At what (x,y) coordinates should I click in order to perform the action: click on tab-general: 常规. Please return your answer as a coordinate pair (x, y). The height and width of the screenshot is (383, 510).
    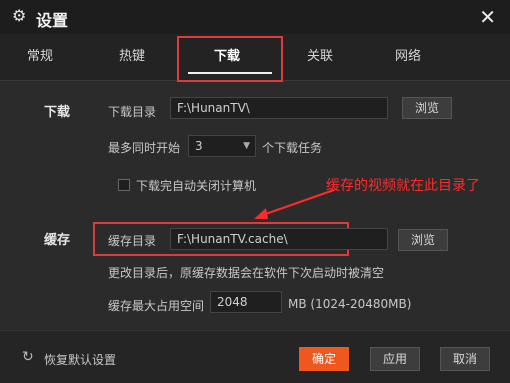
    Looking at the image, I should click on (40, 57).